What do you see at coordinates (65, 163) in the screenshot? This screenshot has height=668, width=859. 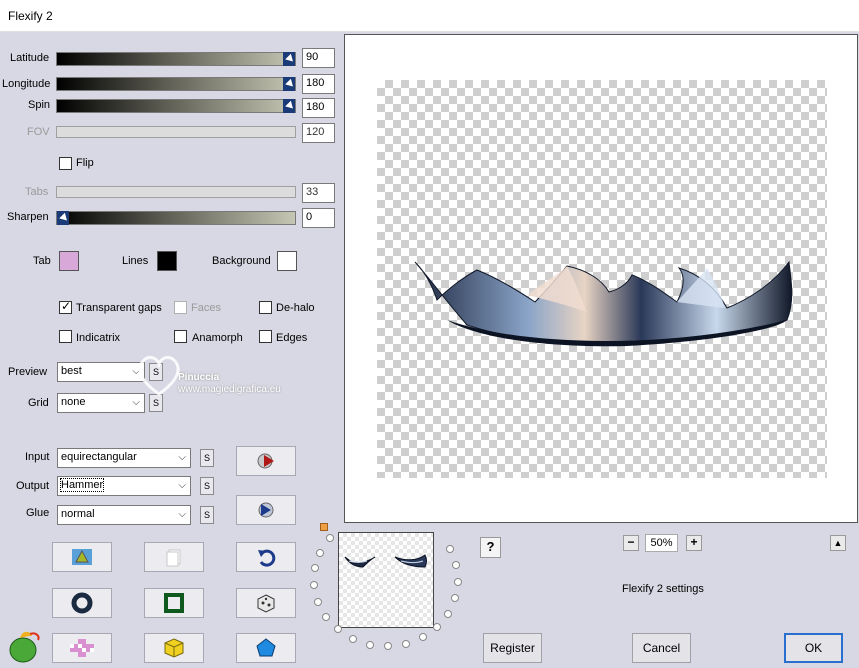 I see `flip-checkbox` at bounding box center [65, 163].